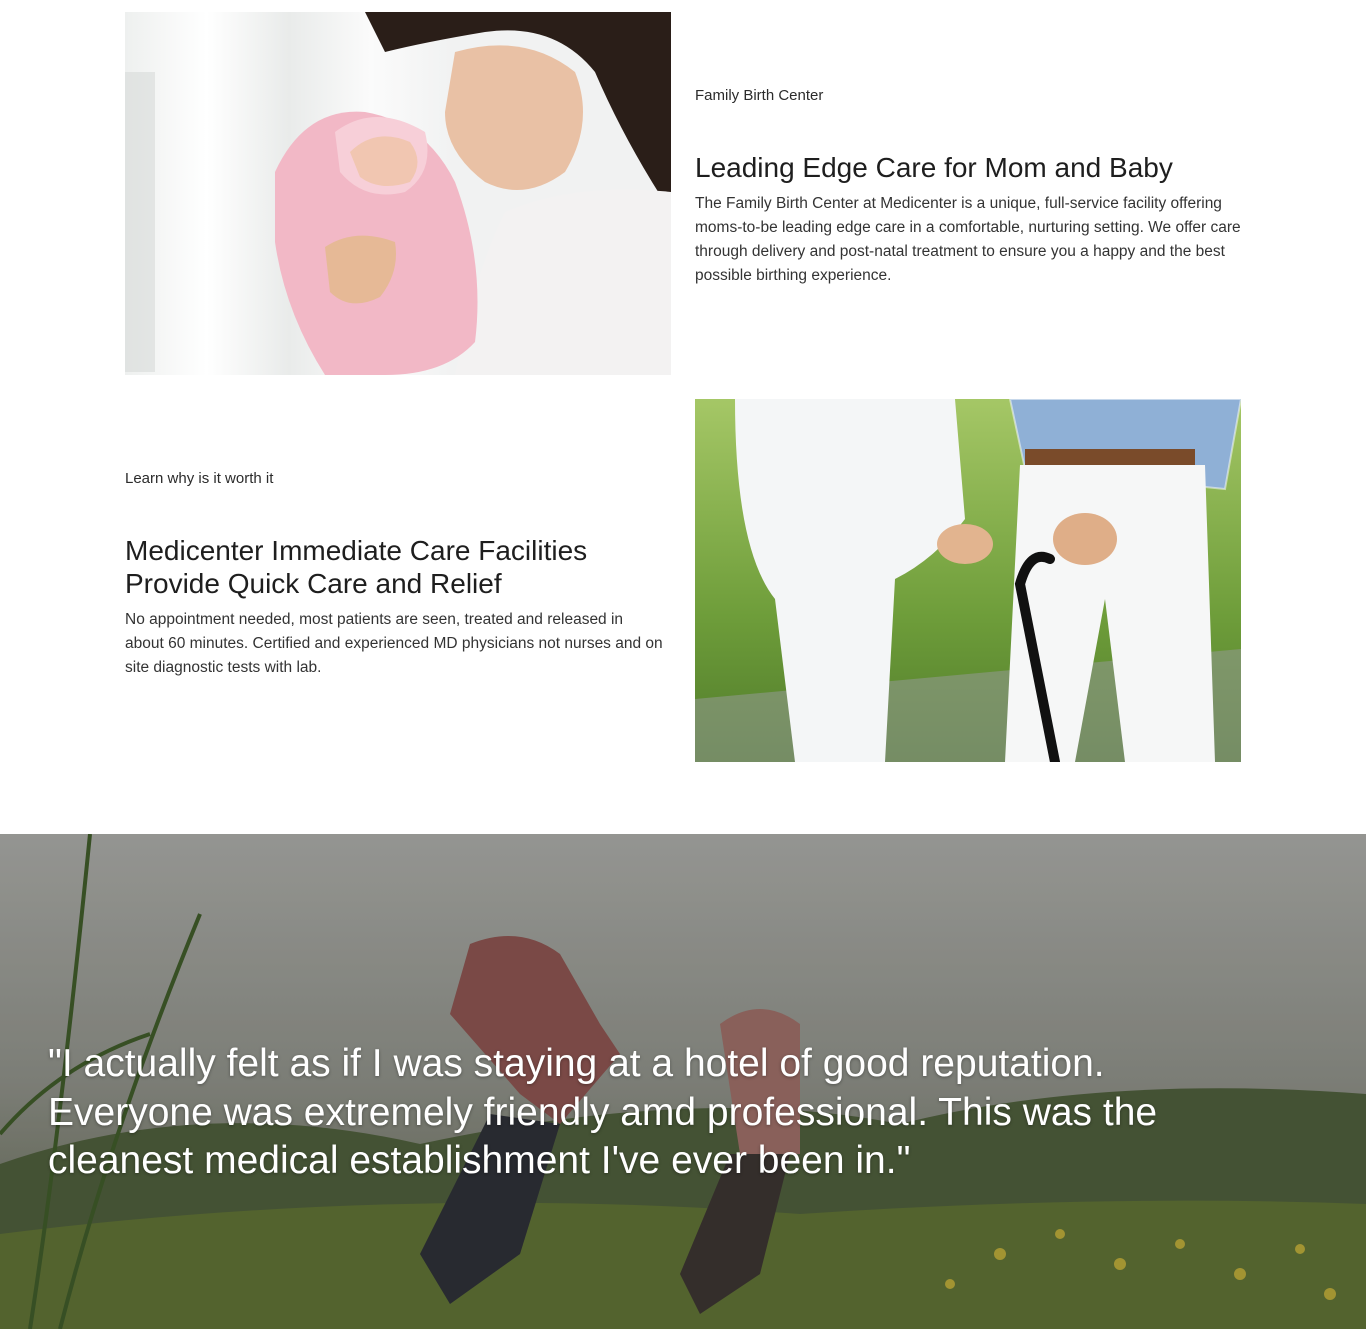  I want to click on immediate-care-eyebrow: Learn why is it worth it, so click(199, 478).